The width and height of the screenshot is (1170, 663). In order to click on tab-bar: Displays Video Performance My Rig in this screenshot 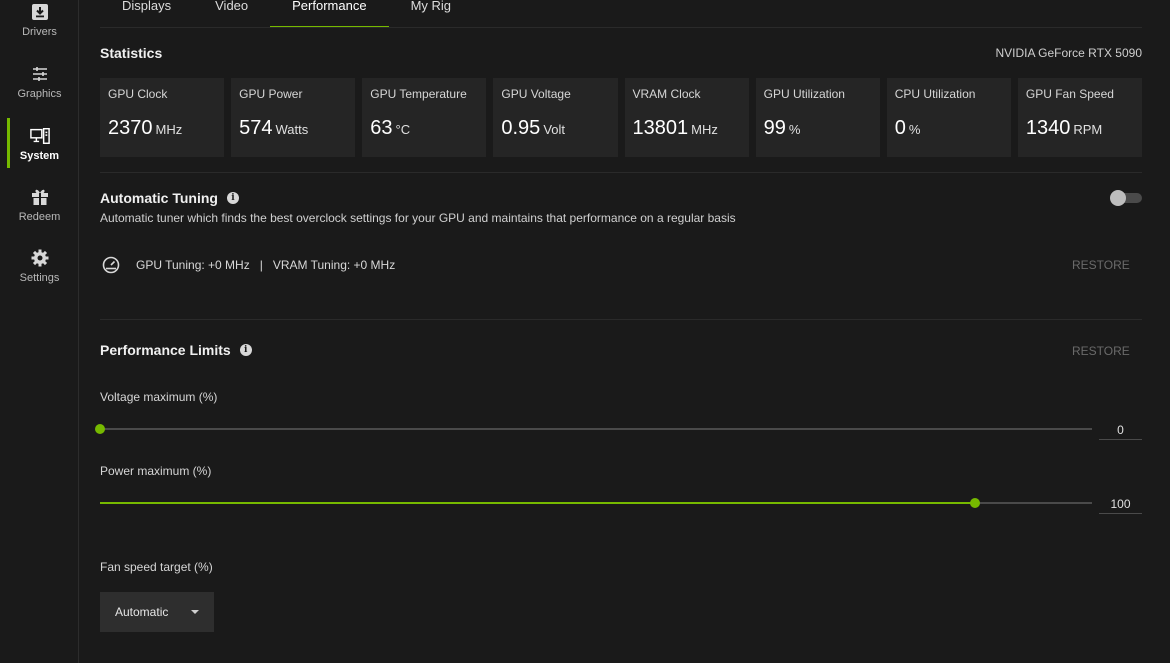, I will do `click(286, 13)`.